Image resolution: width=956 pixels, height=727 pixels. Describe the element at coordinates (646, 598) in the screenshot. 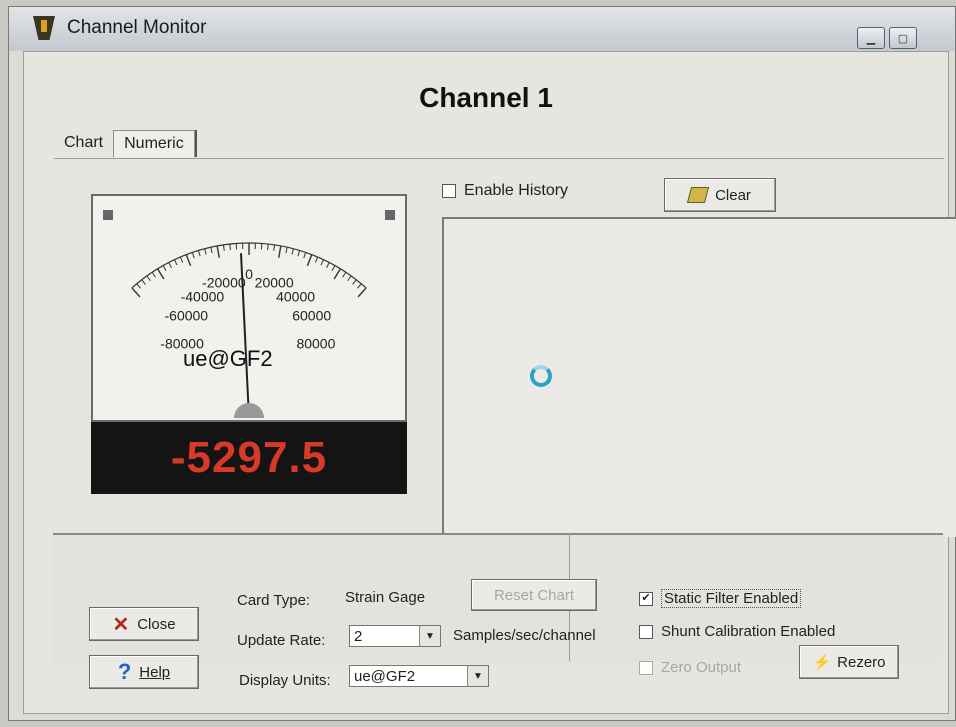

I see `static-filter-checkbox: ✔` at that location.